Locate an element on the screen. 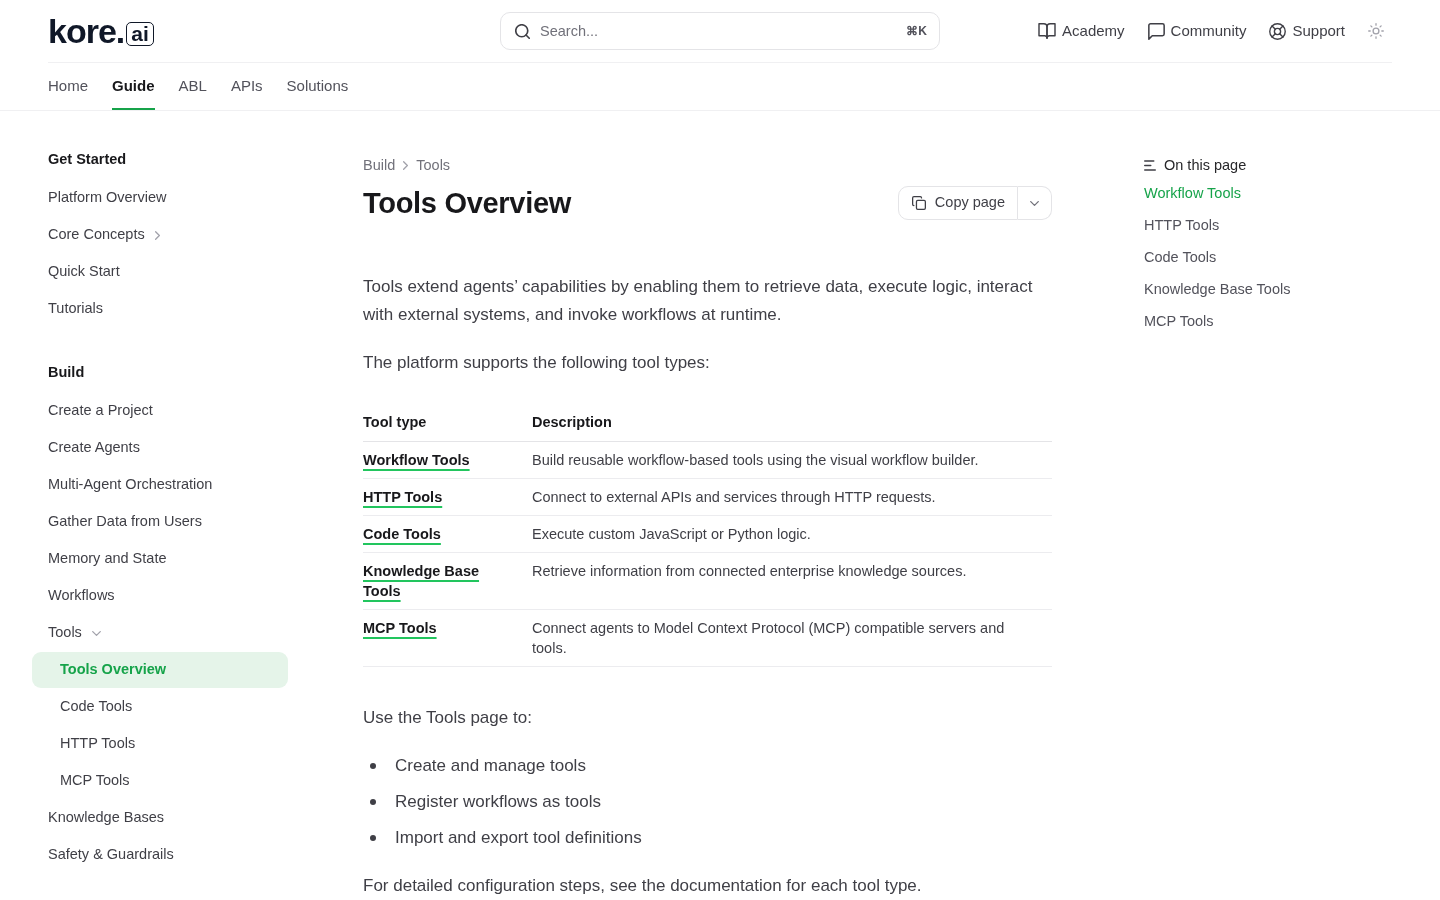 This screenshot has width=1440, height=900. list-item-text: Import and export tool definitions is located at coordinates (518, 838).